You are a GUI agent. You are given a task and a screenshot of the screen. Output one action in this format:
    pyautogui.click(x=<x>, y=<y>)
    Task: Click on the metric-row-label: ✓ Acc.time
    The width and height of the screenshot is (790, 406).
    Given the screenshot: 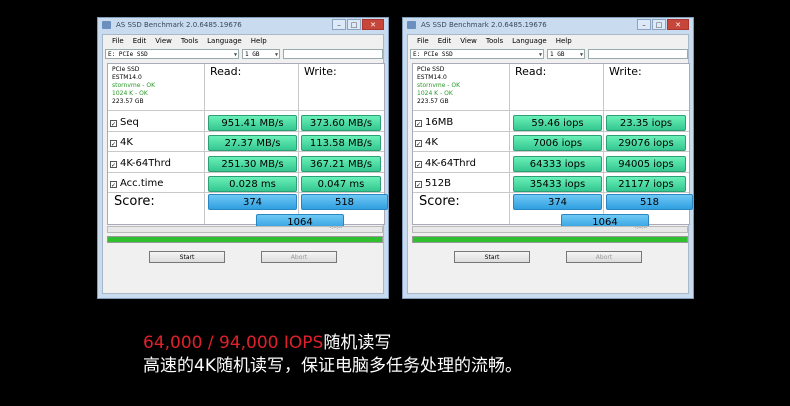 What is the action you would take?
    pyautogui.click(x=136, y=184)
    